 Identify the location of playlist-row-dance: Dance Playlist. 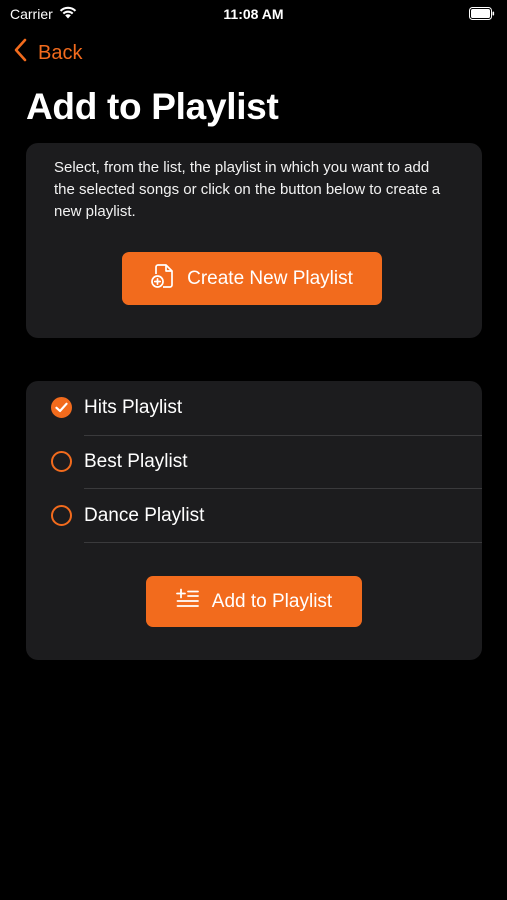
(254, 515).